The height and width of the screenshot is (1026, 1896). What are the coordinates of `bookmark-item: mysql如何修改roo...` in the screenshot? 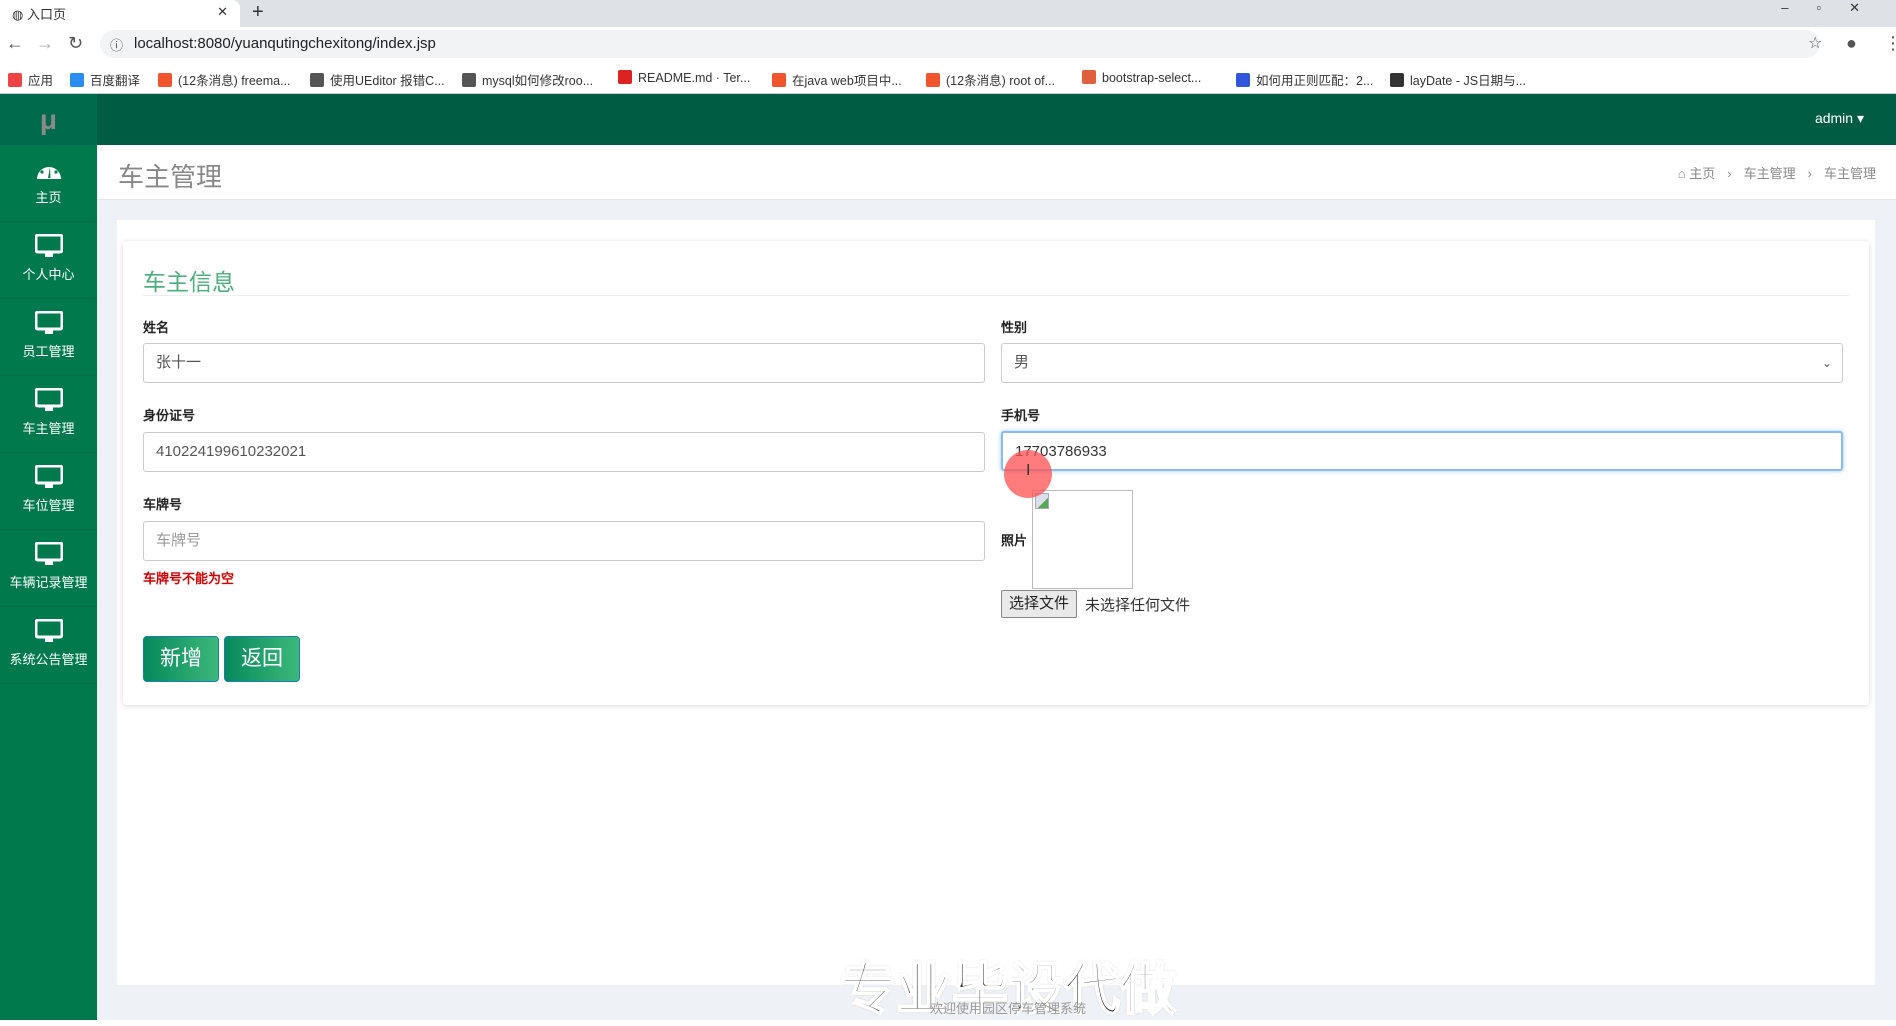 It's located at (527, 79).